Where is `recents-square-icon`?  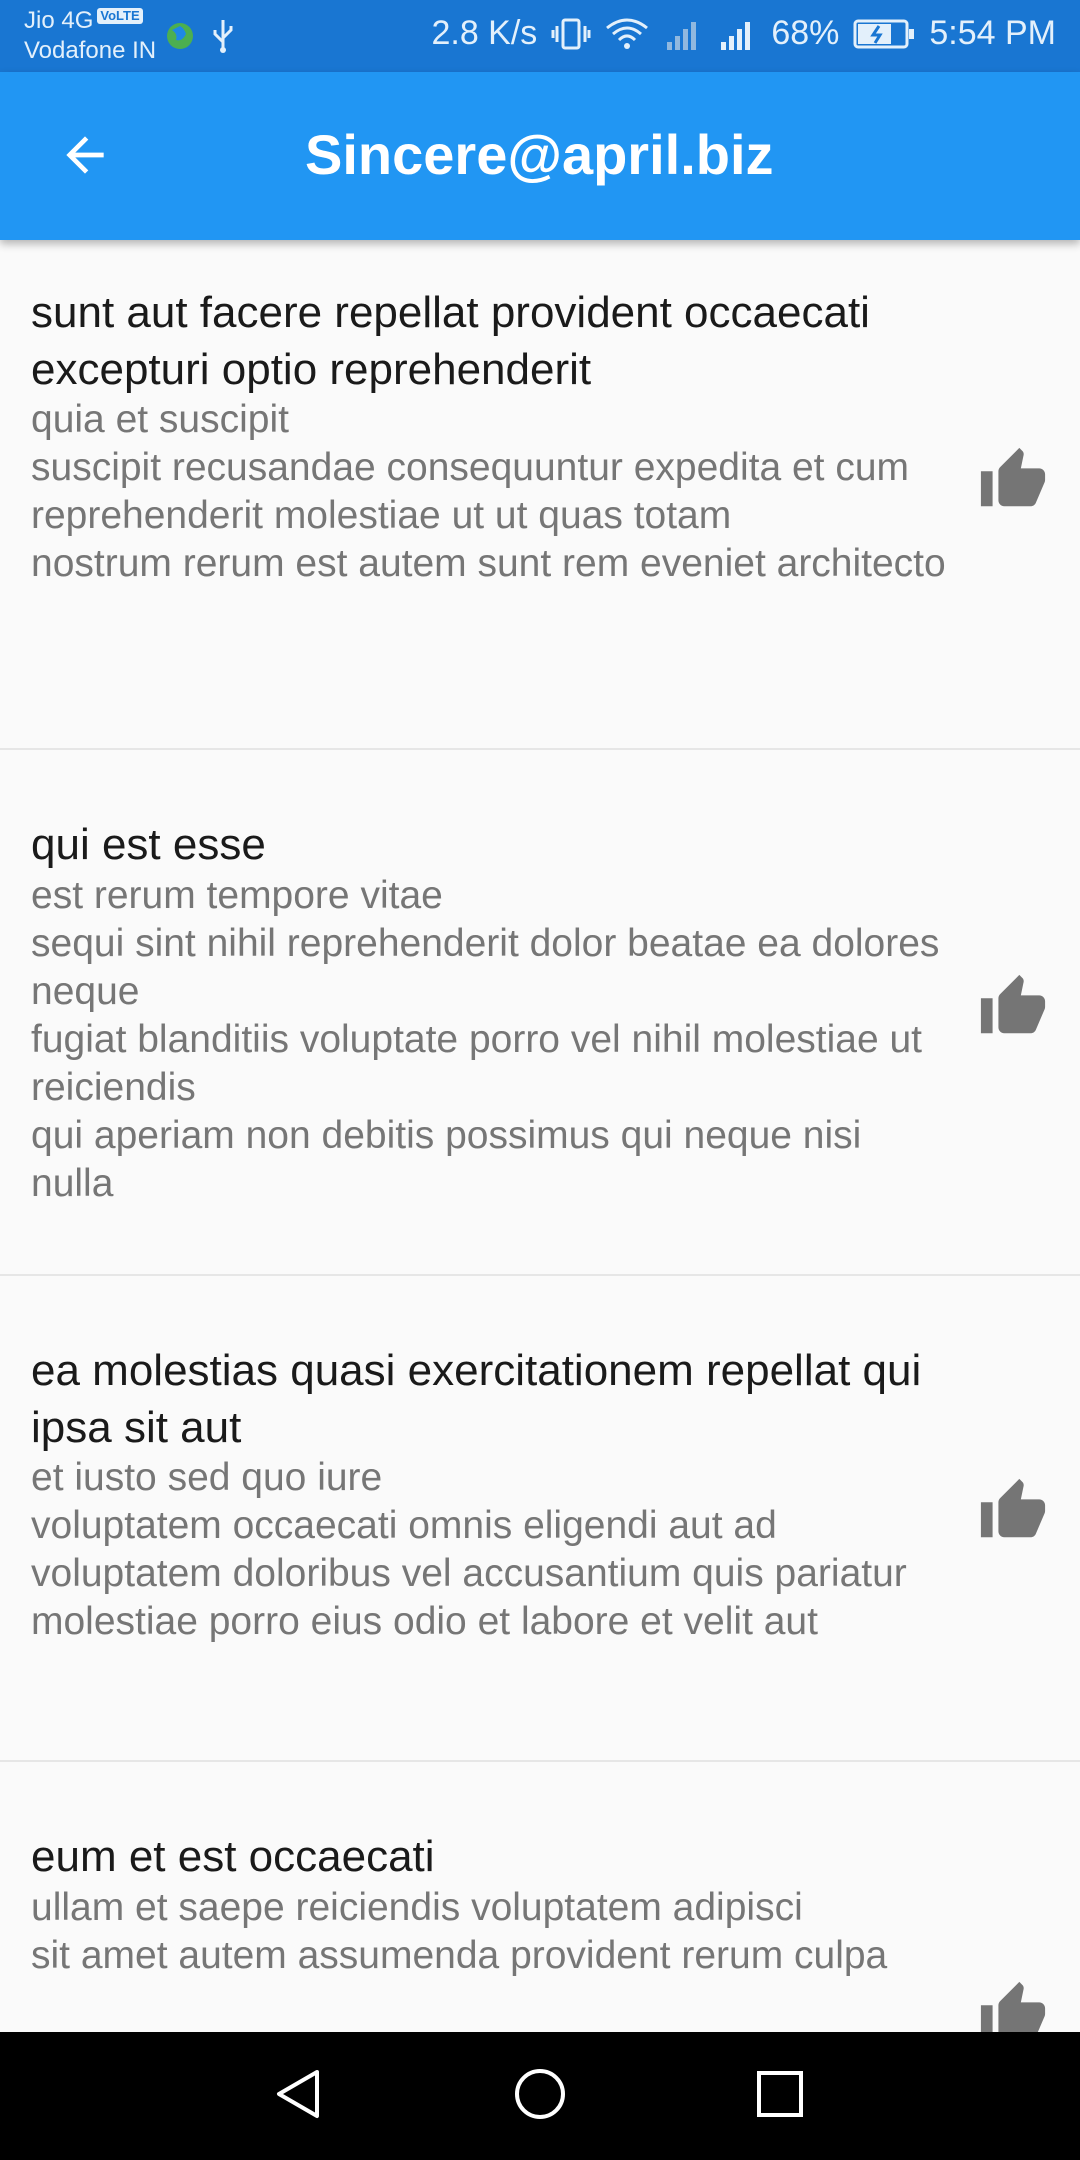 recents-square-icon is located at coordinates (780, 2096).